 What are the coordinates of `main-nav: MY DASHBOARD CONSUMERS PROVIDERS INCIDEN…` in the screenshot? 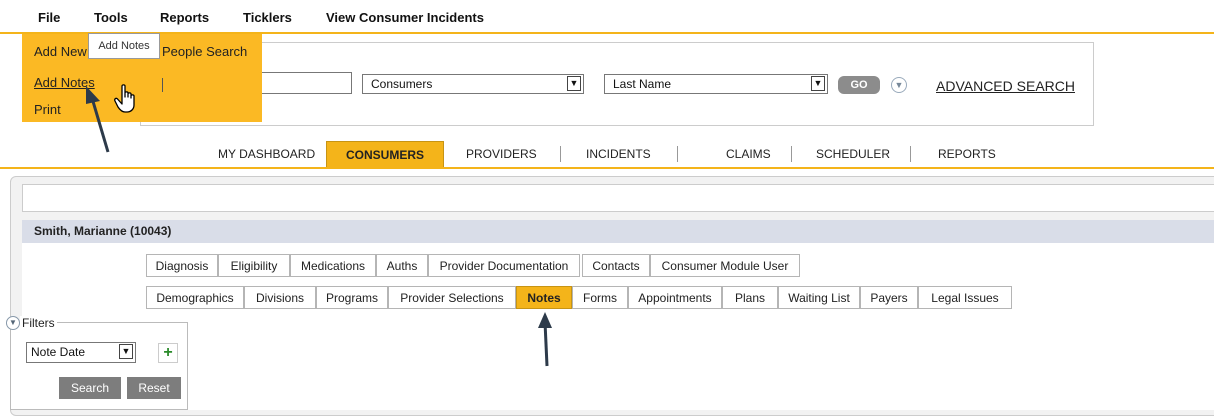 It's located at (607, 155).